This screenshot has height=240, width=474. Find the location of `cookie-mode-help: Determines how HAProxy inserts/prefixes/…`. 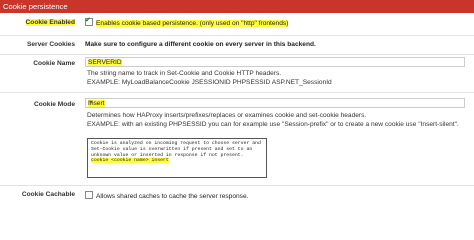

cookie-mode-help: Determines how HAProxy inserts/prefixes/… is located at coordinates (227, 115).